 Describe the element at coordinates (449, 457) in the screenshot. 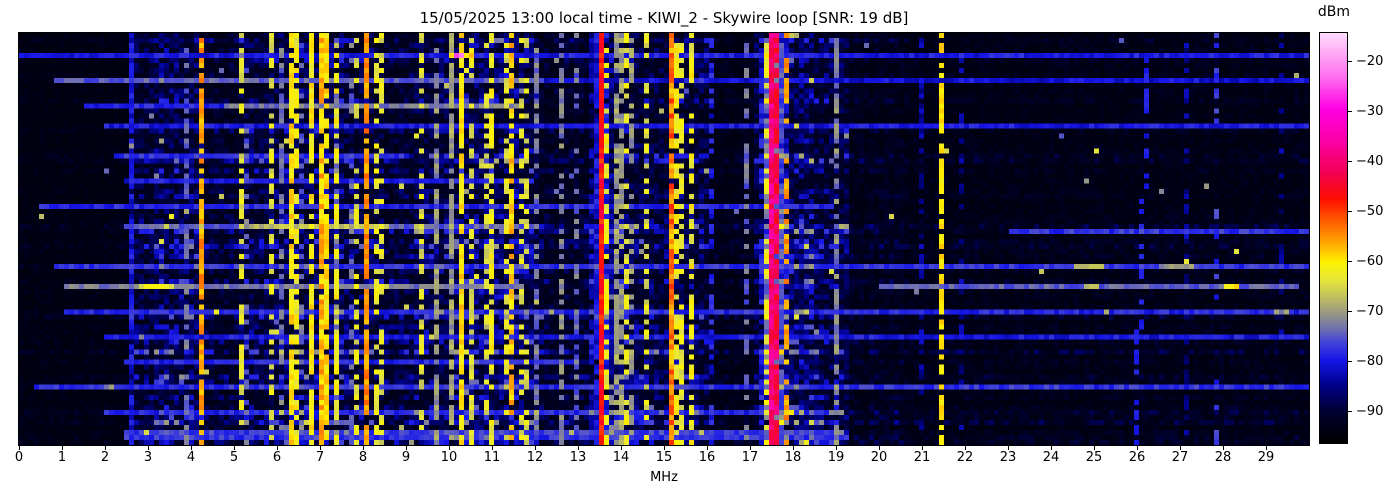

I see `x-tick-label: 10` at that location.